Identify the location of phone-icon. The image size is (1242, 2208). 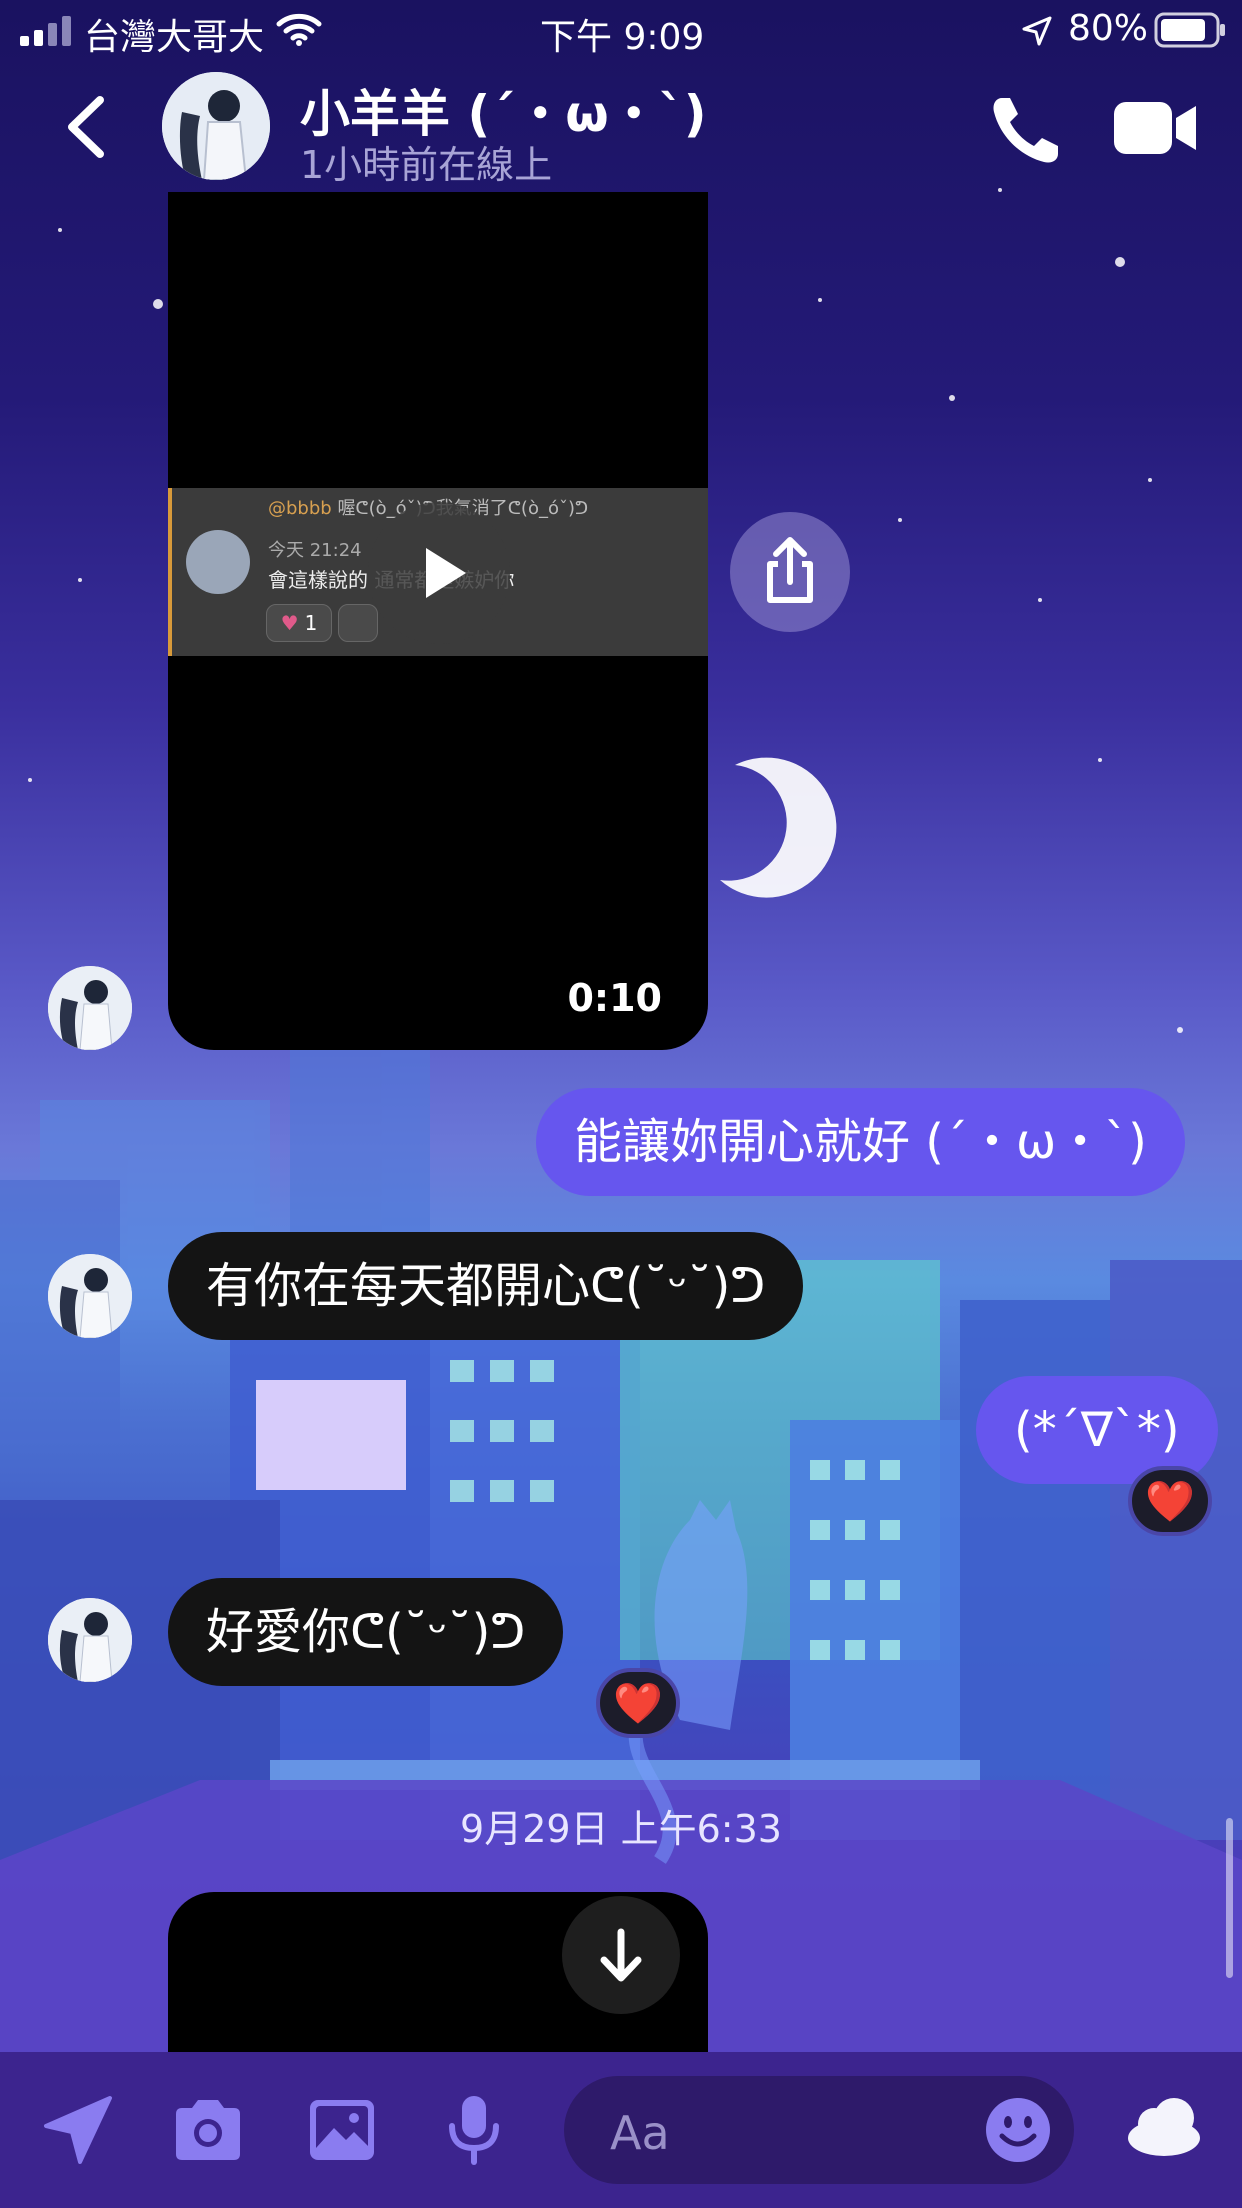
(1026, 130).